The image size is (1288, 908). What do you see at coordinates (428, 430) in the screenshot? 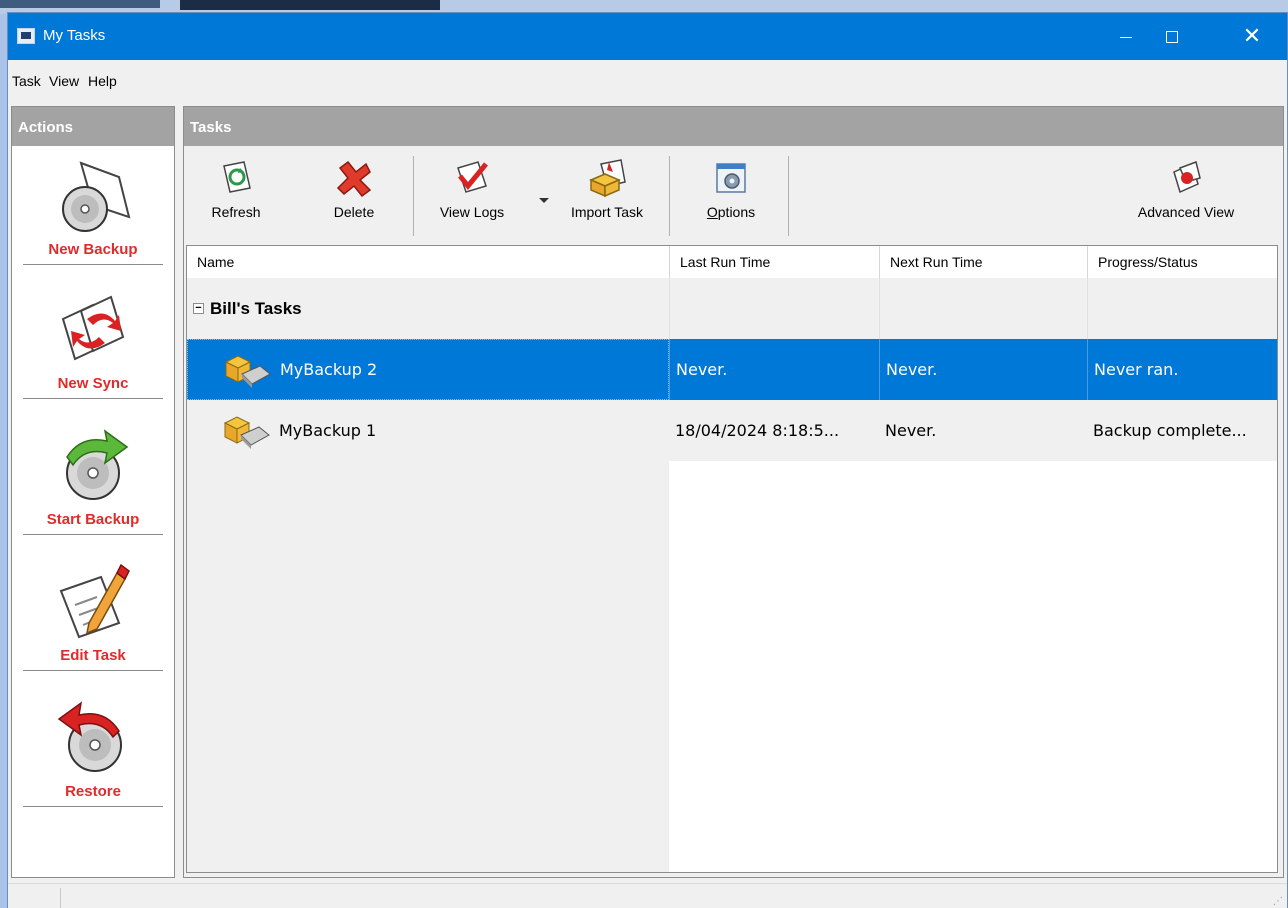
I see `task-name-cell: MyBackup 1` at bounding box center [428, 430].